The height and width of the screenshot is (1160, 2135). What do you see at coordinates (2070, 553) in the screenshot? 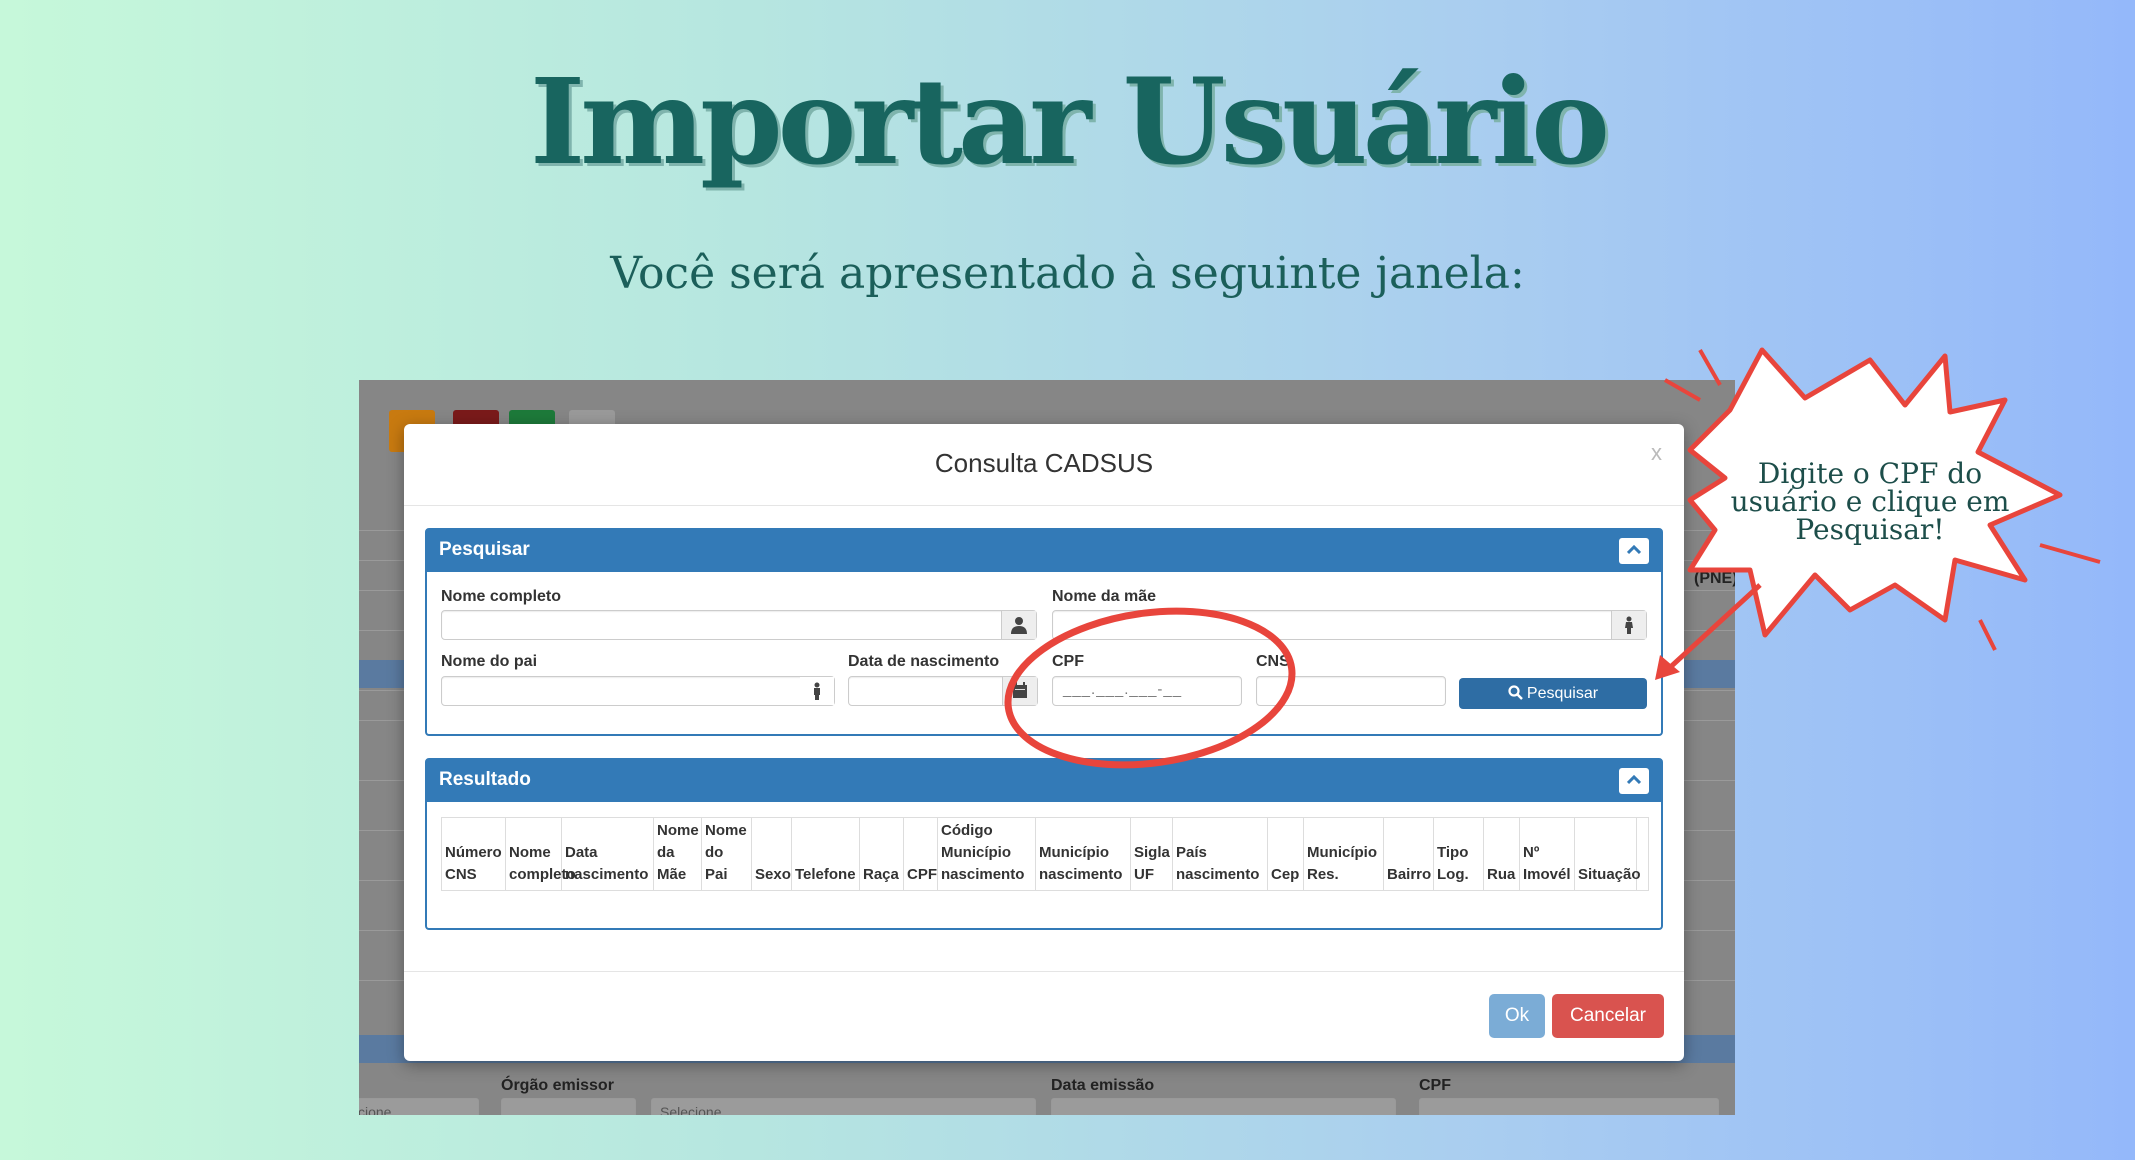
I see `callout-spike-right` at bounding box center [2070, 553].